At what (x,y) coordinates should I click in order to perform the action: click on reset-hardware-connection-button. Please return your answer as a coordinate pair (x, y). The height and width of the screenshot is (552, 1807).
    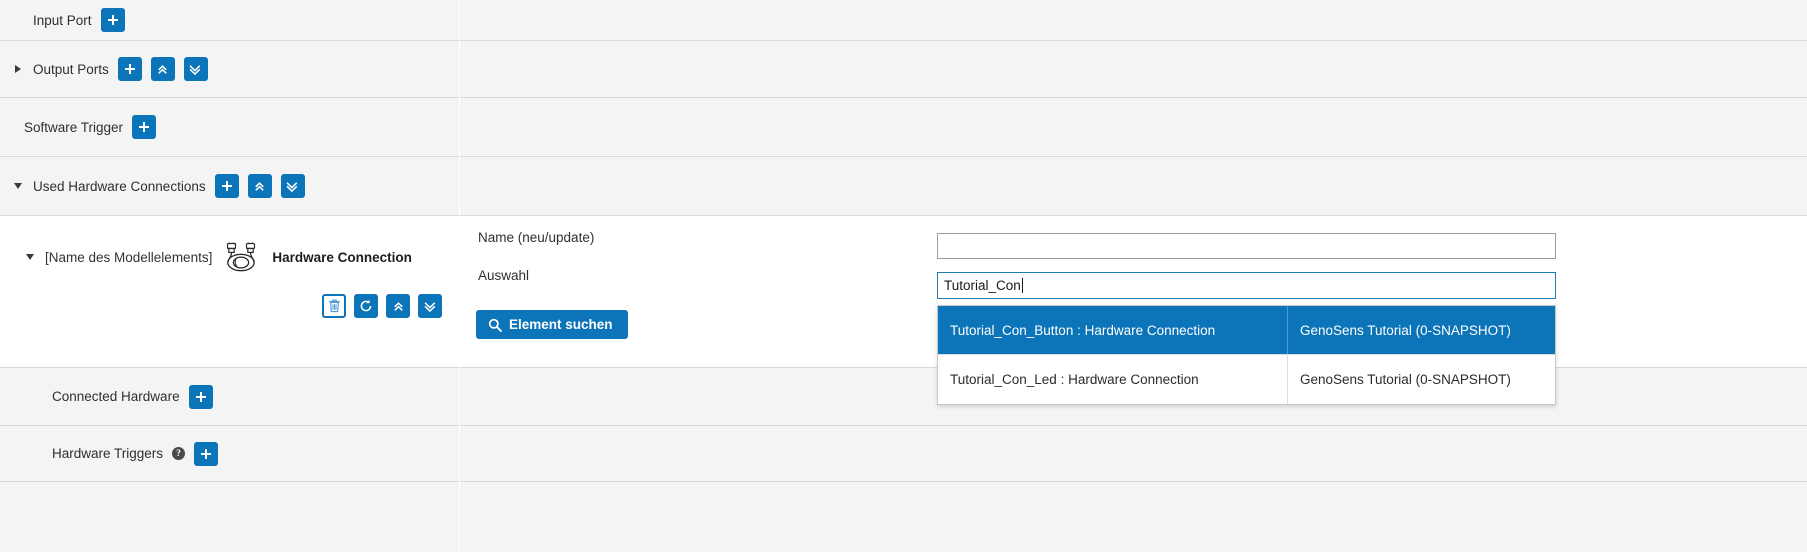
    Looking at the image, I should click on (366, 306).